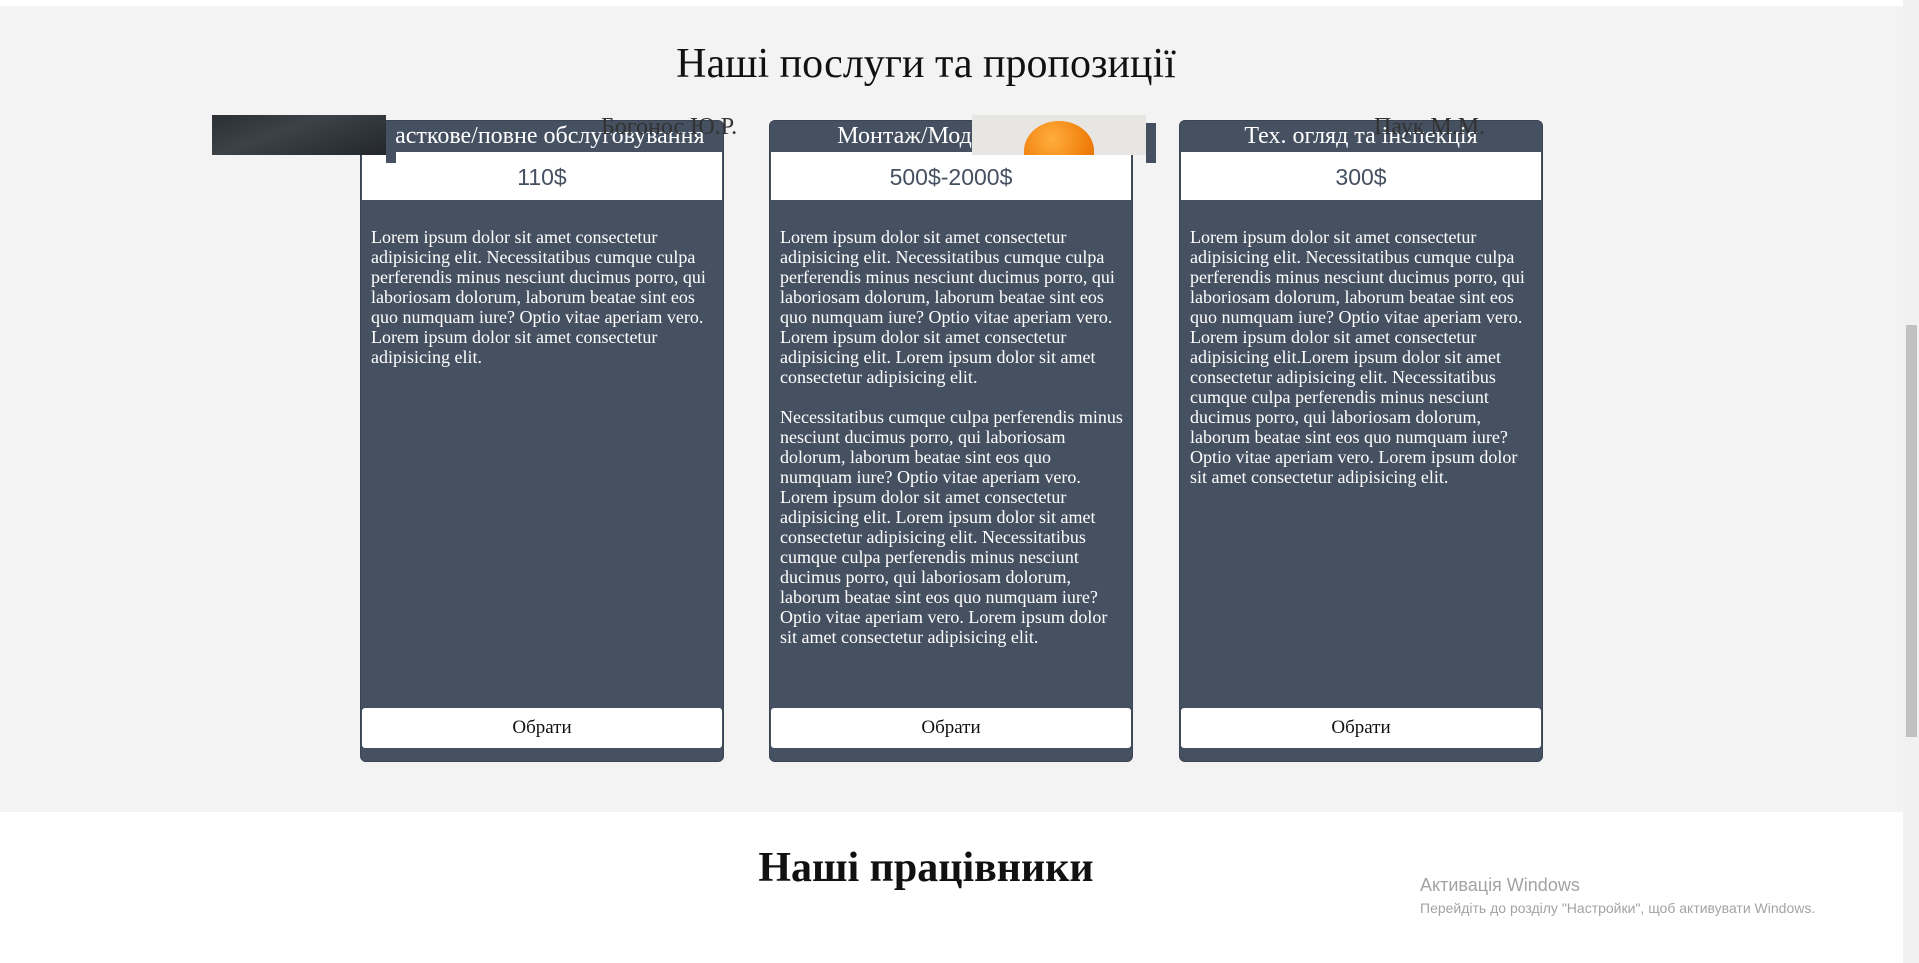  What do you see at coordinates (1059, 138) in the screenshot?
I see `hardhat-image` at bounding box center [1059, 138].